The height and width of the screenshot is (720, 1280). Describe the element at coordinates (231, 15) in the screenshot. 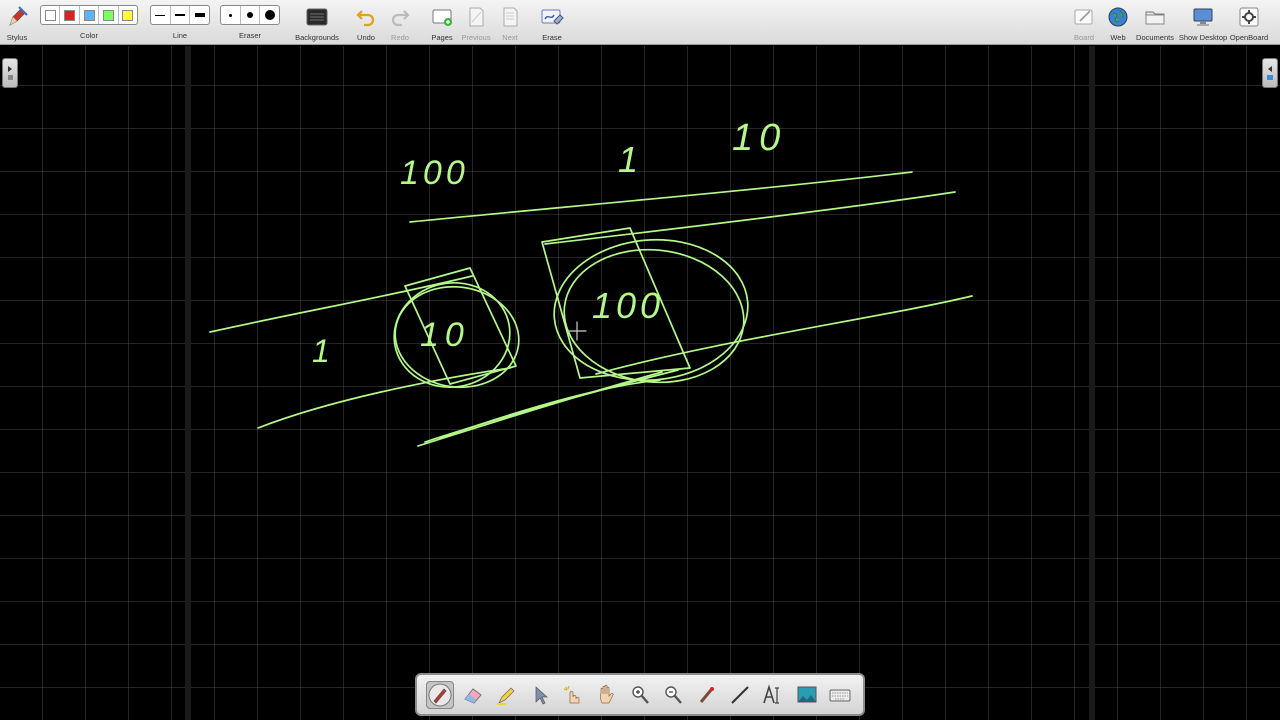

I see `eraser-small` at that location.